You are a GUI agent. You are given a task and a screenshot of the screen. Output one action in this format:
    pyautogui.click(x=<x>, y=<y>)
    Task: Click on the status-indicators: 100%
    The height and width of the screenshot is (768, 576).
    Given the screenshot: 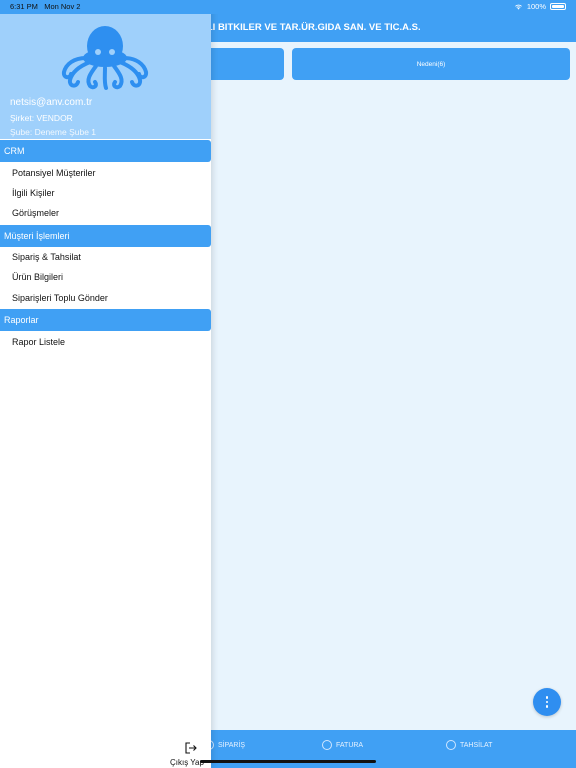 What is the action you would take?
    pyautogui.click(x=540, y=6)
    